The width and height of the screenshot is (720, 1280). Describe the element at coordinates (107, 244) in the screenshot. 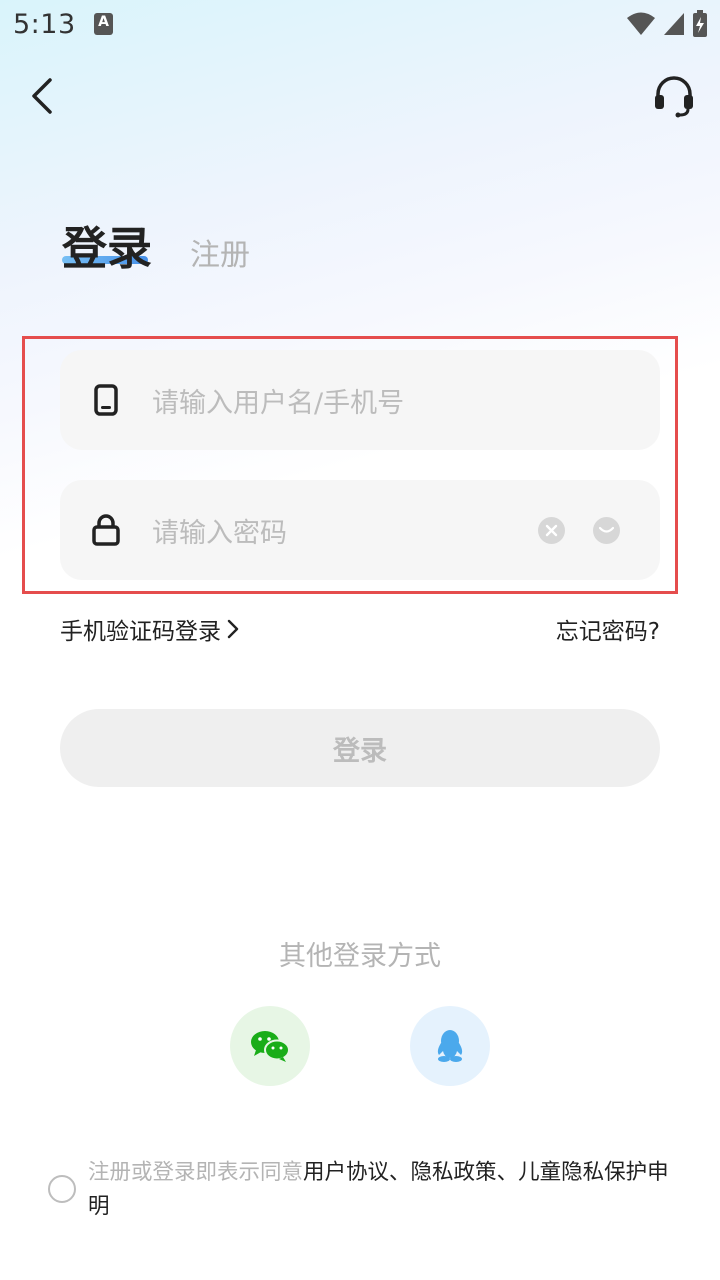

I see `tab-login: 登录` at that location.